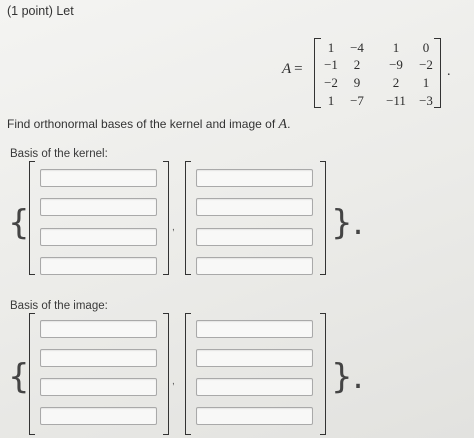 The width and height of the screenshot is (474, 438). What do you see at coordinates (323, 218) in the screenshot?
I see `kernel-vector-2-right-bracket` at bounding box center [323, 218].